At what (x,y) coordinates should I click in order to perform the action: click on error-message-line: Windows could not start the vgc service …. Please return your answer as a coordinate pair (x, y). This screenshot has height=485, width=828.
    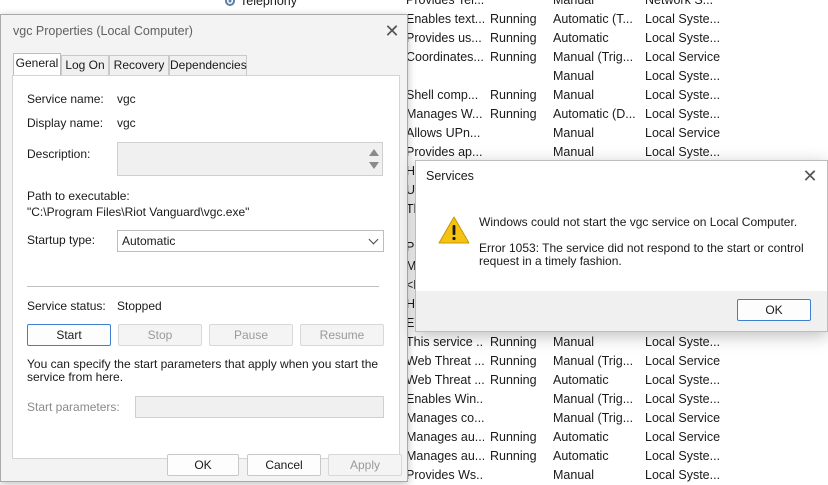
    Looking at the image, I should click on (638, 222).